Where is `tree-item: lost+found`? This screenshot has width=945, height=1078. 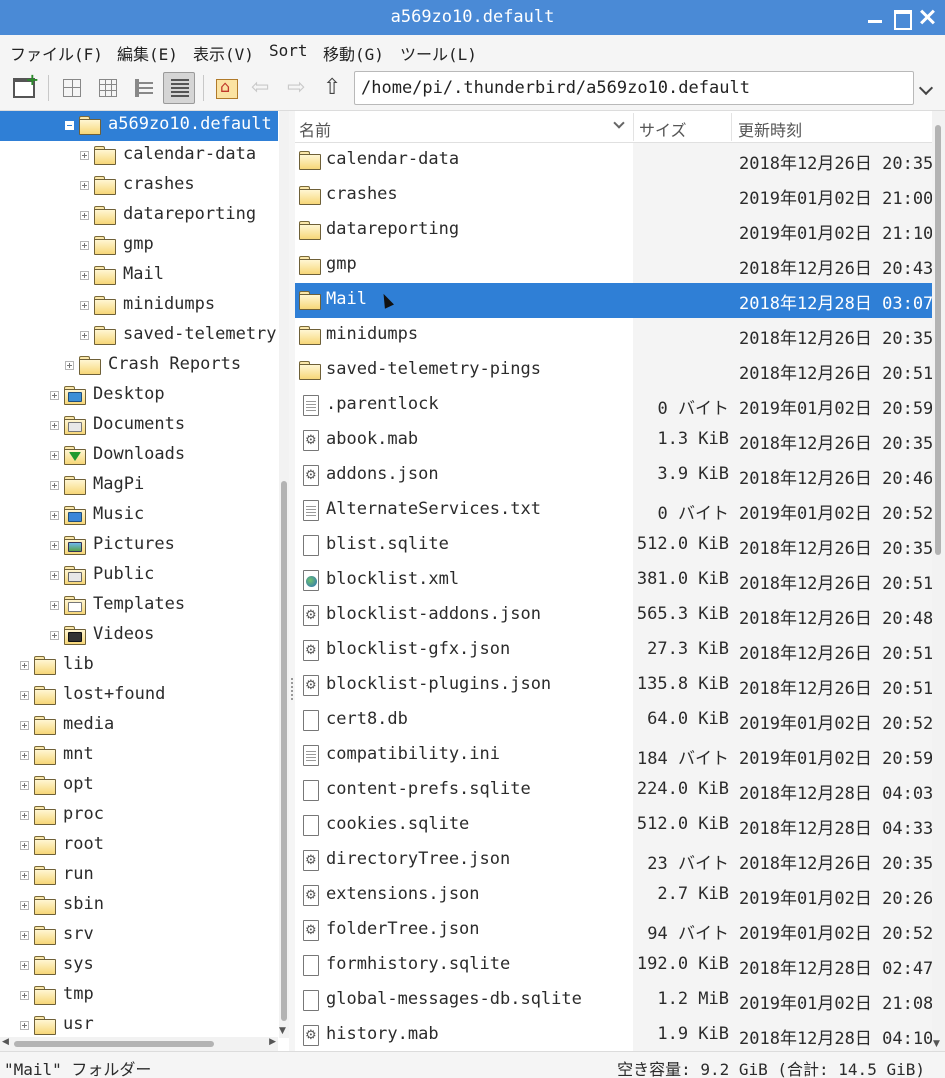
tree-item: lost+found is located at coordinates (139, 696).